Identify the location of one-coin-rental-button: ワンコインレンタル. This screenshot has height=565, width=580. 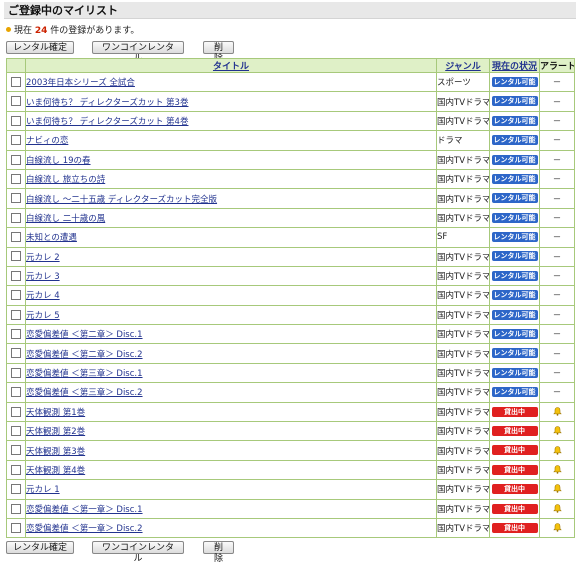
(138, 52).